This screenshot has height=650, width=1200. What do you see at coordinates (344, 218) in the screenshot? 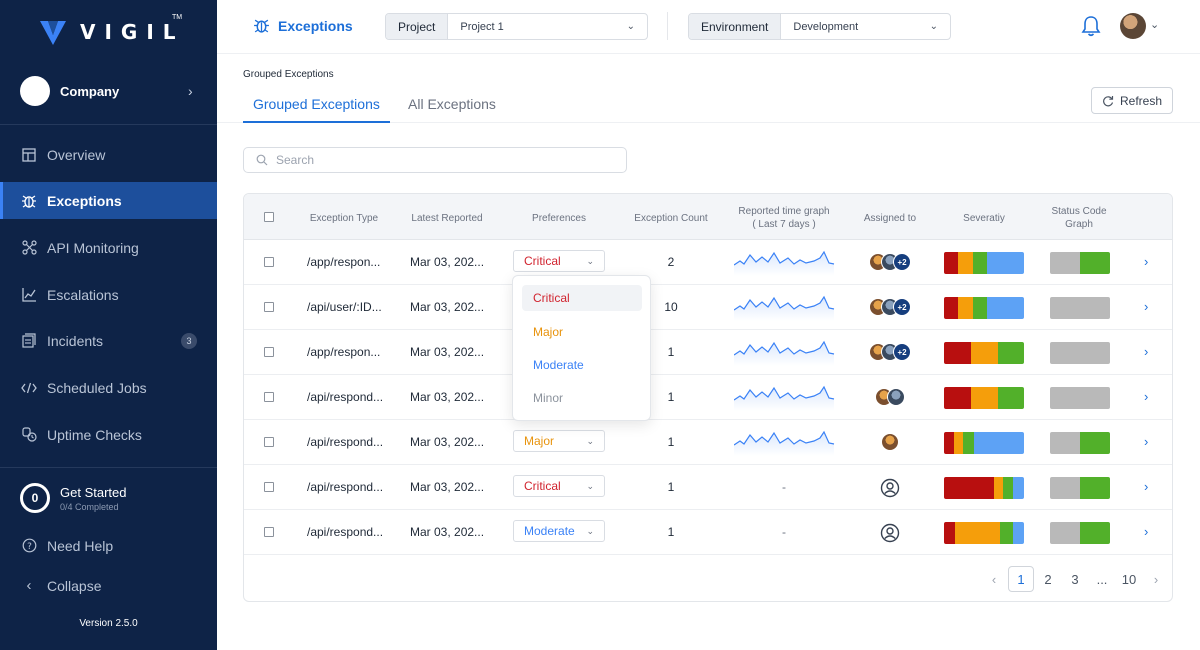
I see `header-exception-type: Exception Type` at bounding box center [344, 218].